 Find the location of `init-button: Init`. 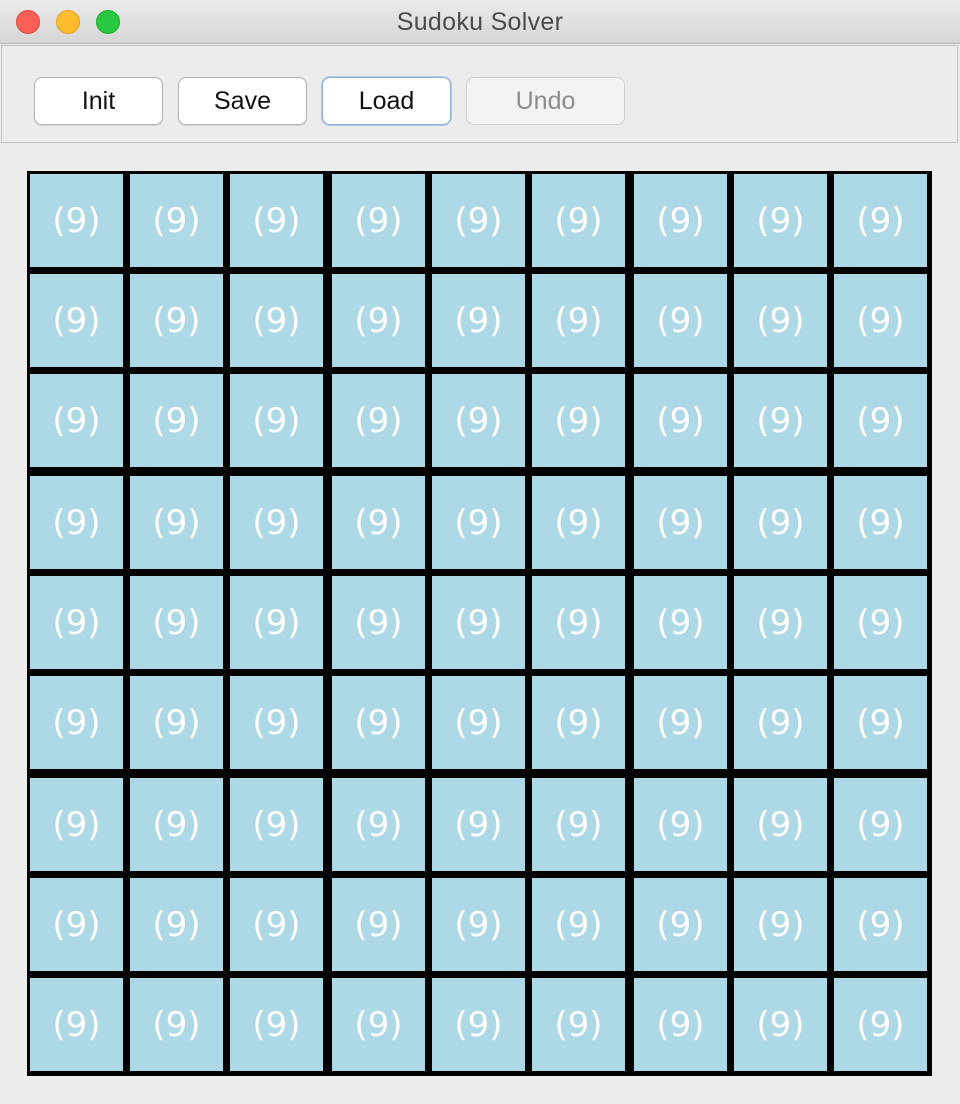

init-button: Init is located at coordinates (98, 101).